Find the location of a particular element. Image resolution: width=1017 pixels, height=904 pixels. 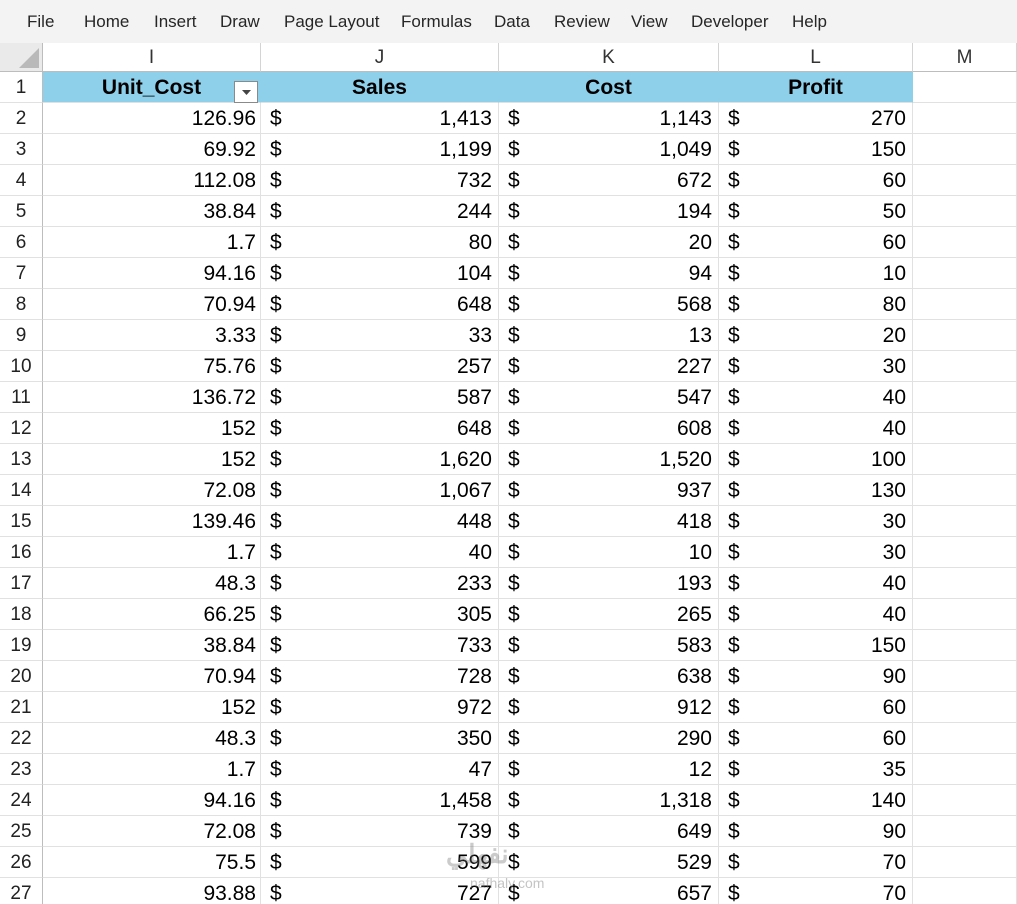

sales-cell: $80 is located at coordinates (380, 242).